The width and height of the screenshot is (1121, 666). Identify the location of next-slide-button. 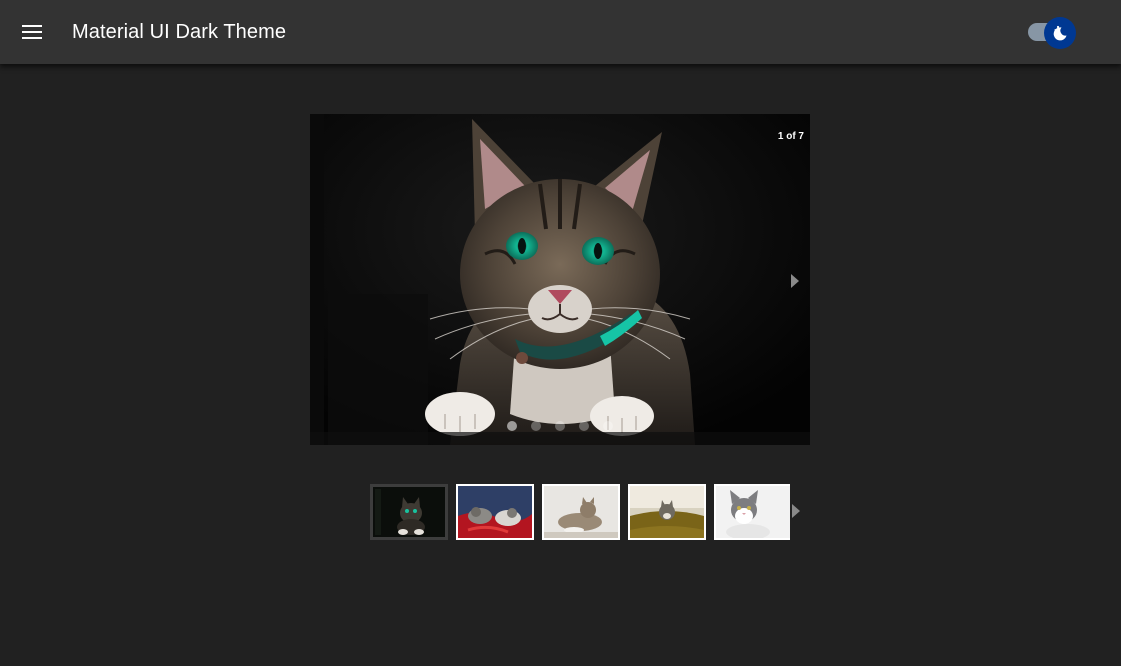
(795, 281).